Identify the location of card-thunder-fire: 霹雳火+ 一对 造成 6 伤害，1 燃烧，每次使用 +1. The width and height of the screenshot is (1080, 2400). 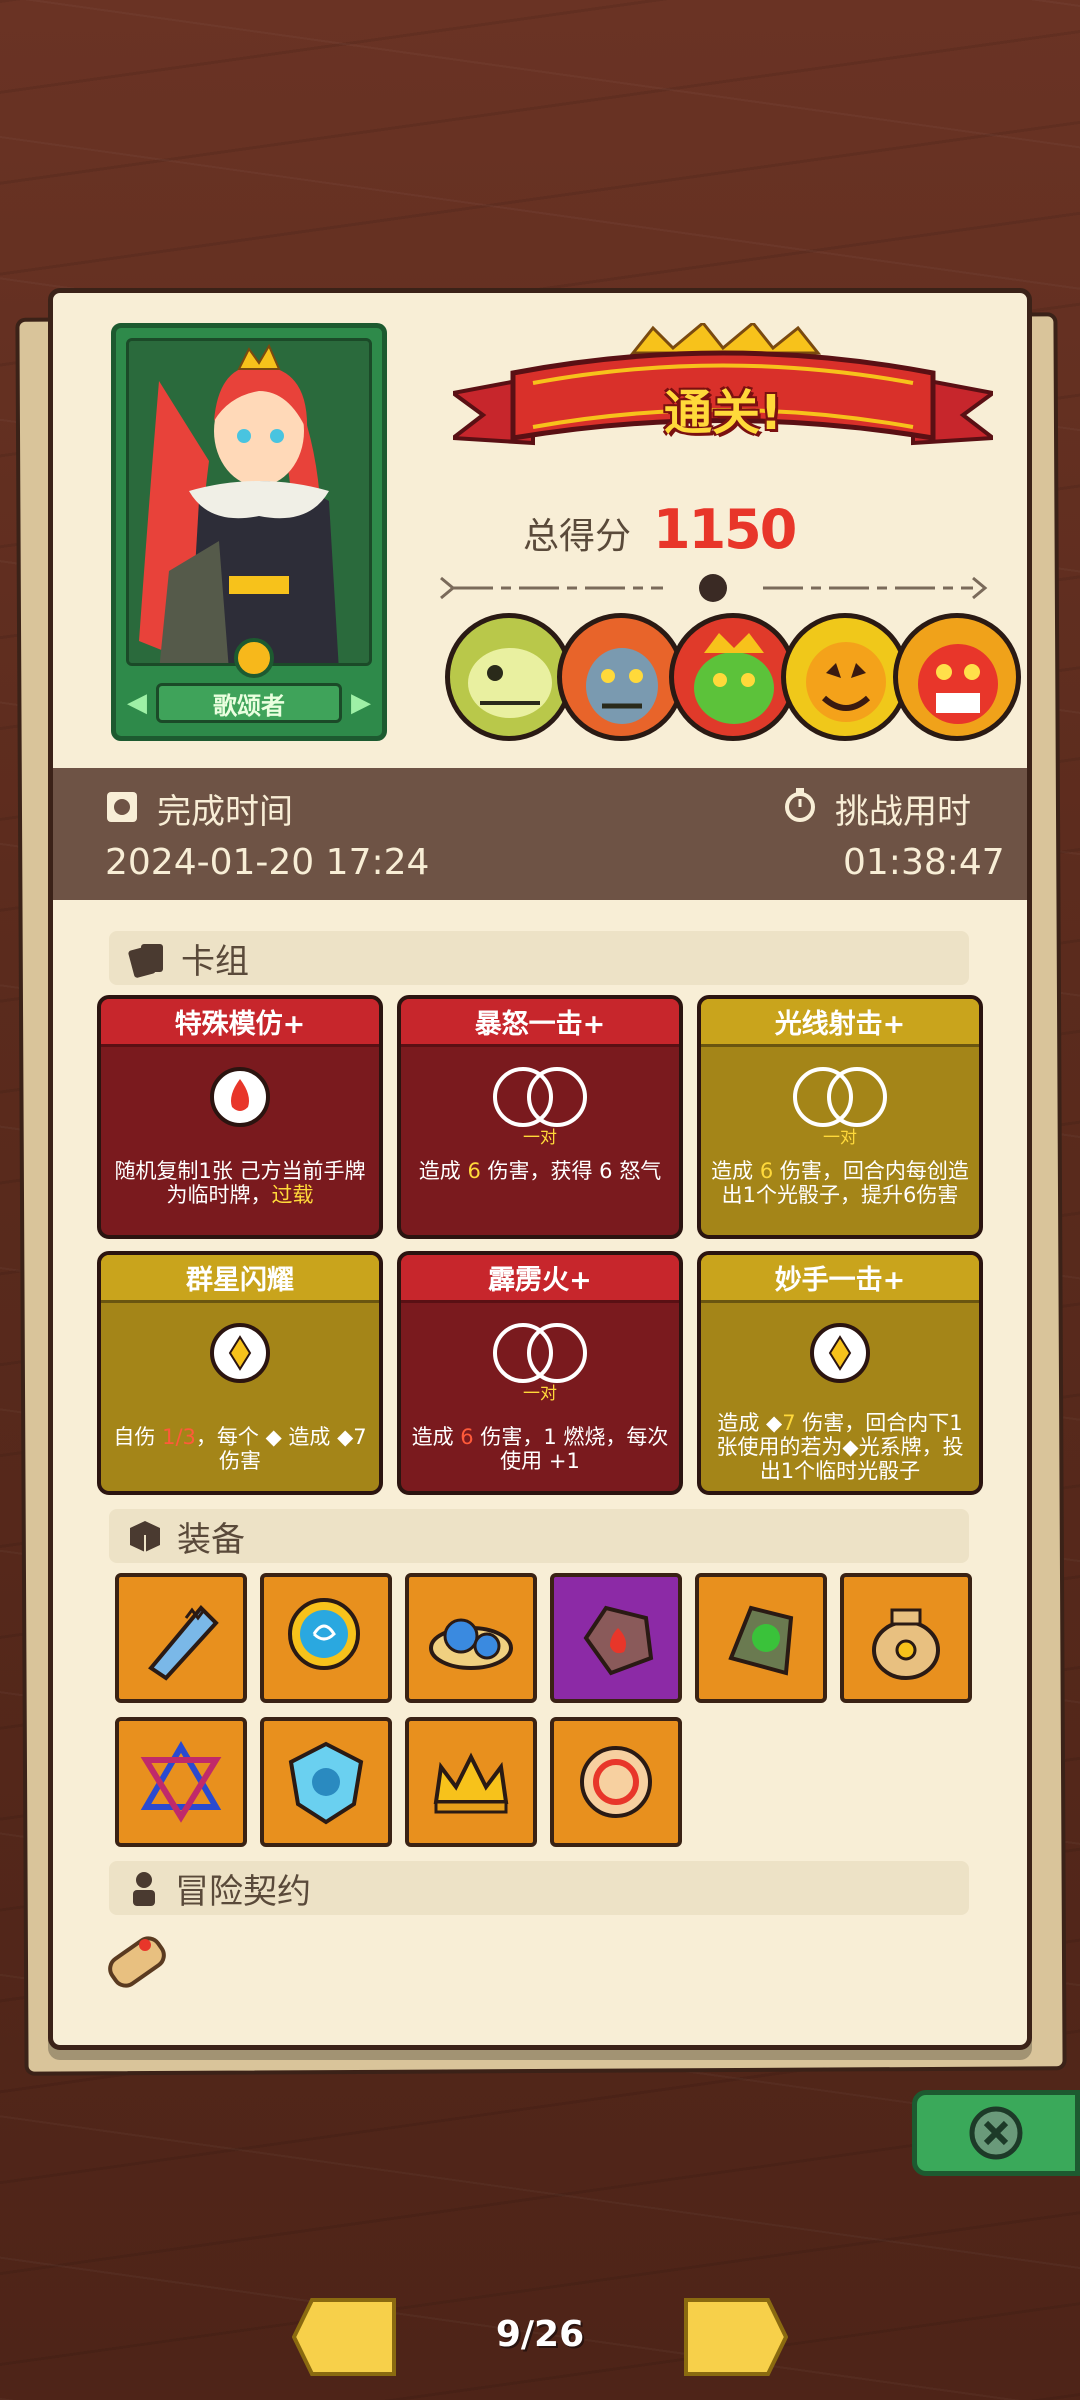
(540, 1373).